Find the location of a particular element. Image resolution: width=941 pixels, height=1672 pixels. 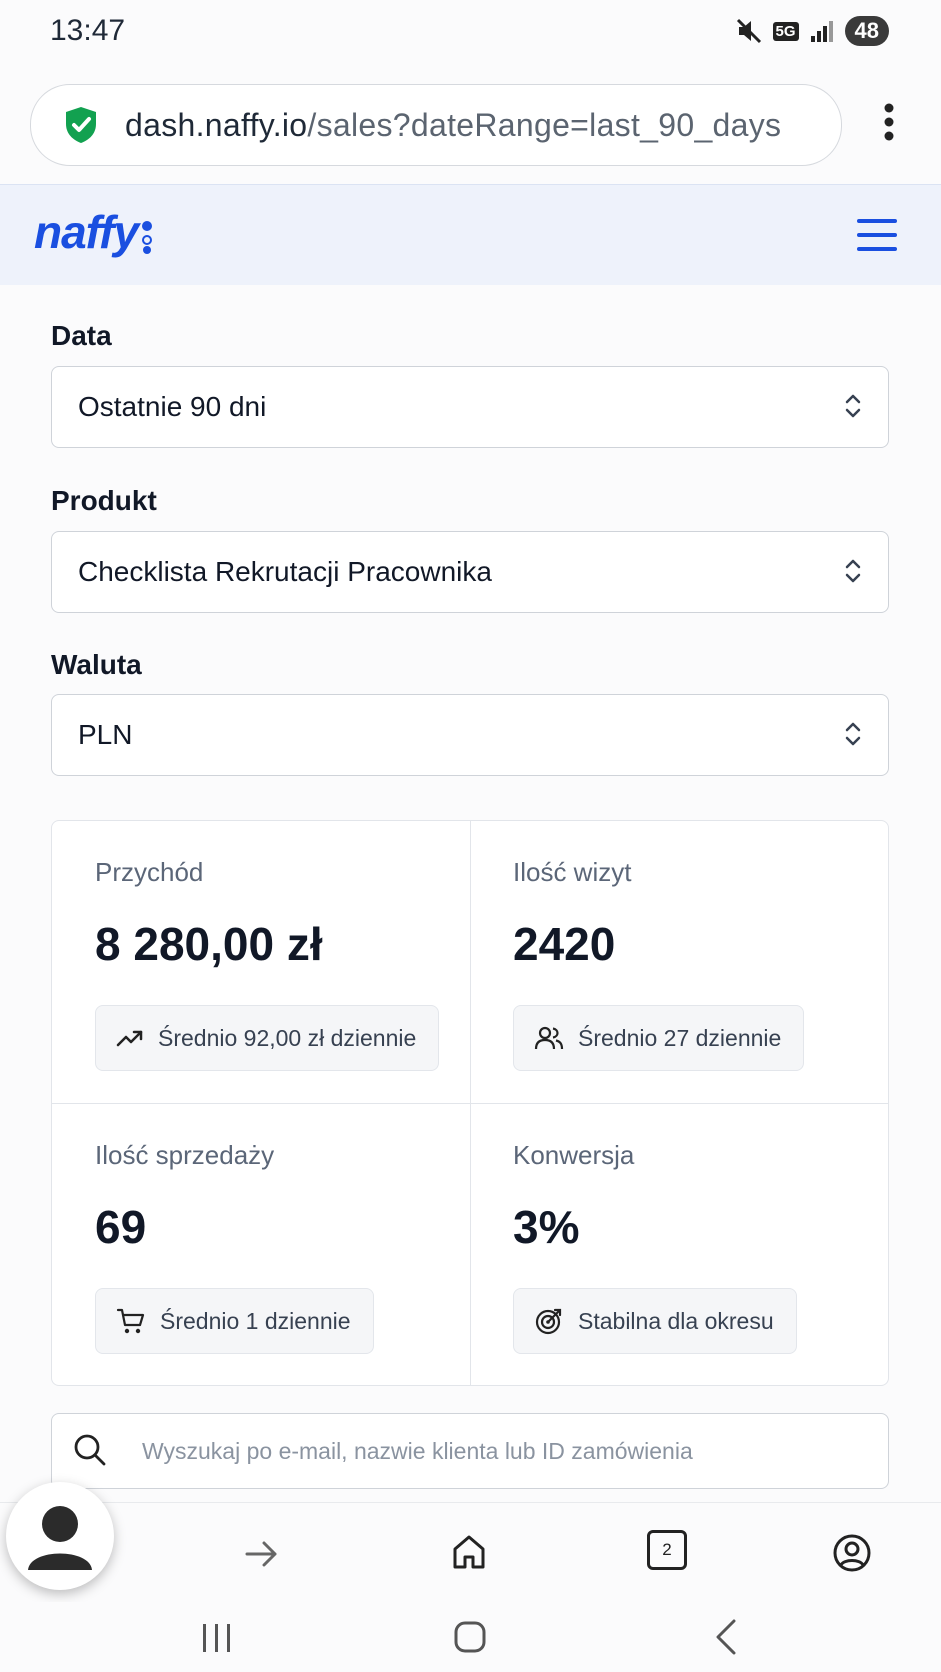

sales-label: Ilość sprzedaży is located at coordinates (185, 1155).